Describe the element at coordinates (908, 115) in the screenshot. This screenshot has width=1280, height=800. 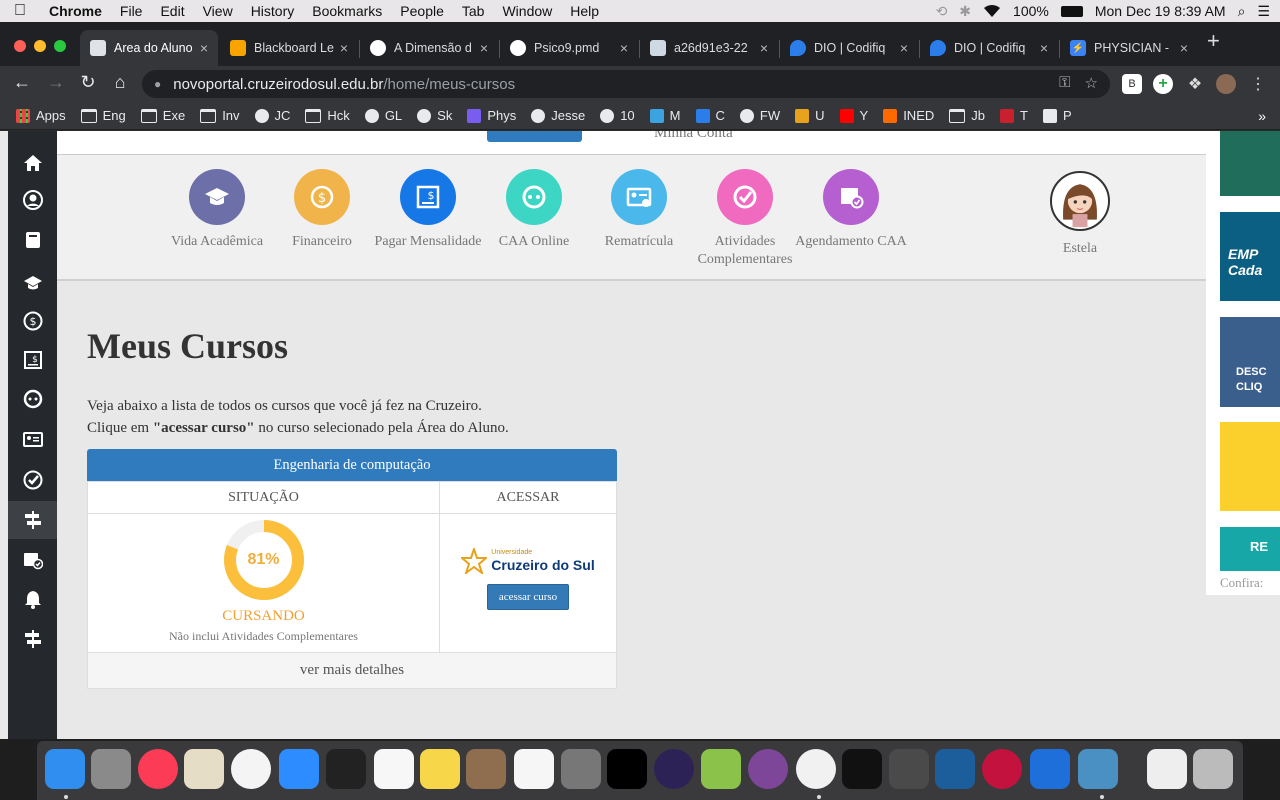
I see `bookmark-ined: INED` at that location.